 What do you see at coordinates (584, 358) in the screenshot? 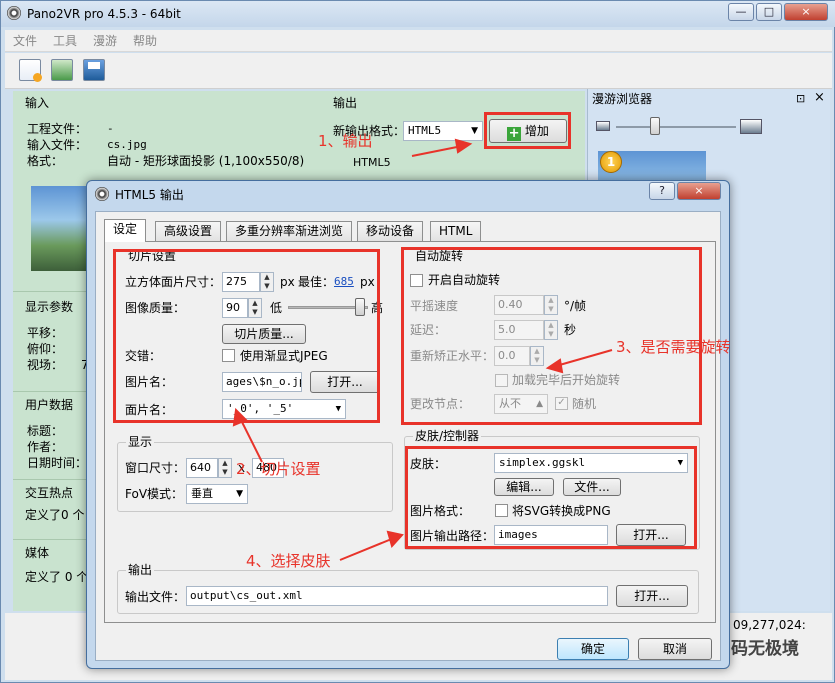
I see `arrow-rotate` at bounding box center [584, 358].